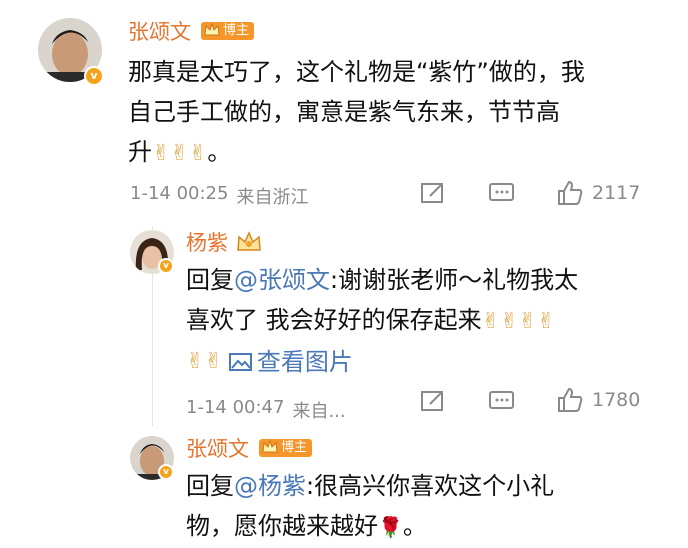  I want to click on comment-line: 自己手工做的，寓意是紫气东来，节节高, so click(344, 112).